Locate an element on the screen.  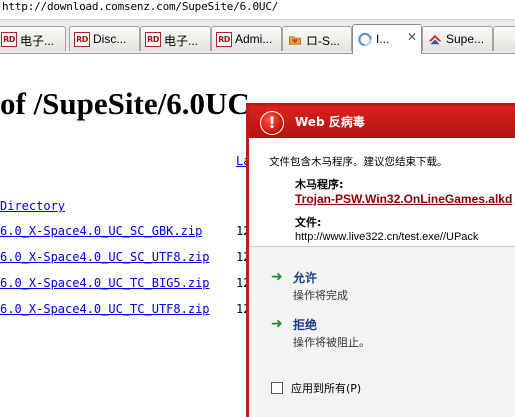
alert-title: Web 反病毒 is located at coordinates (330, 122).